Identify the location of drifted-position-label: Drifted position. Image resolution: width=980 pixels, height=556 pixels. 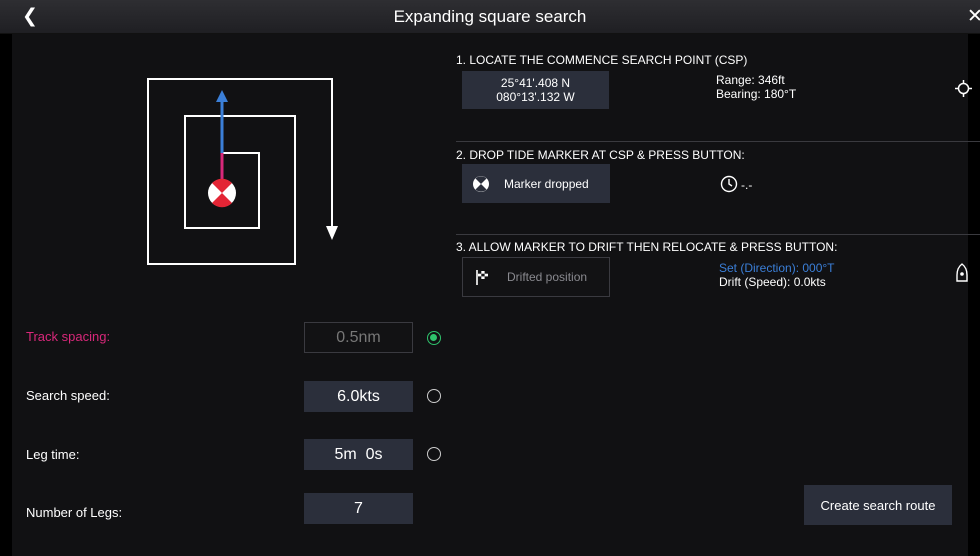
(547, 277).